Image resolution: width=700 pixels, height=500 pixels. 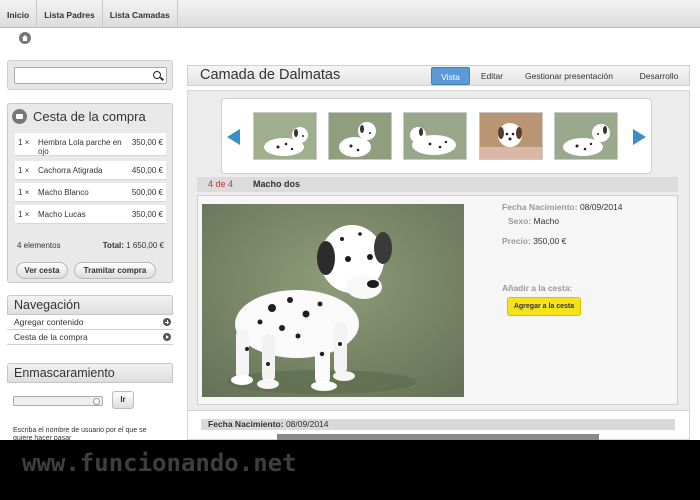 What do you see at coordinates (157, 75) in the screenshot?
I see `search-icon` at bounding box center [157, 75].